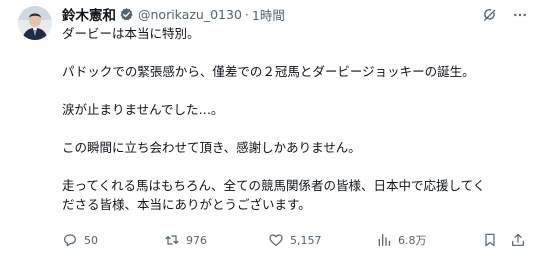 The image size is (543, 262). What do you see at coordinates (89, 14) in the screenshot?
I see `author-name: 鈴木憲和` at bounding box center [89, 14].